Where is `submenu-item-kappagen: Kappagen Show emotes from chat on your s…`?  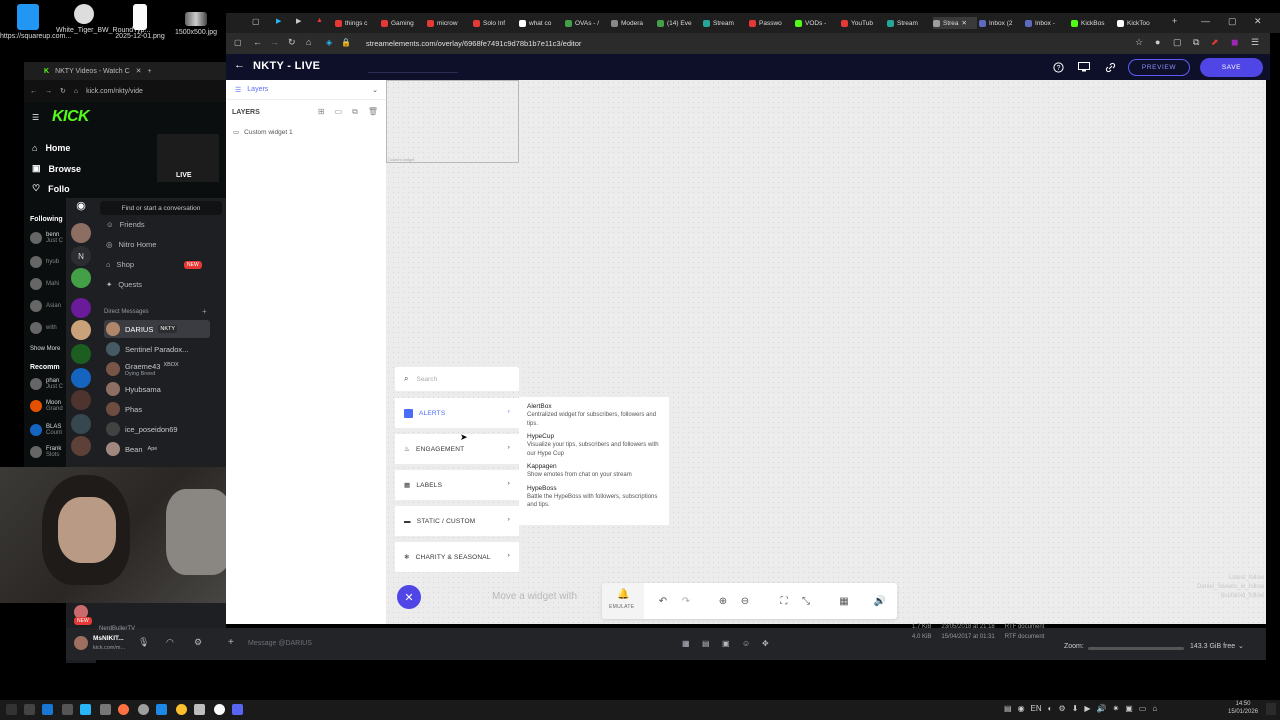
submenu-item-kappagen: Kappagen Show emotes from chat on your s… is located at coordinates (594, 471).